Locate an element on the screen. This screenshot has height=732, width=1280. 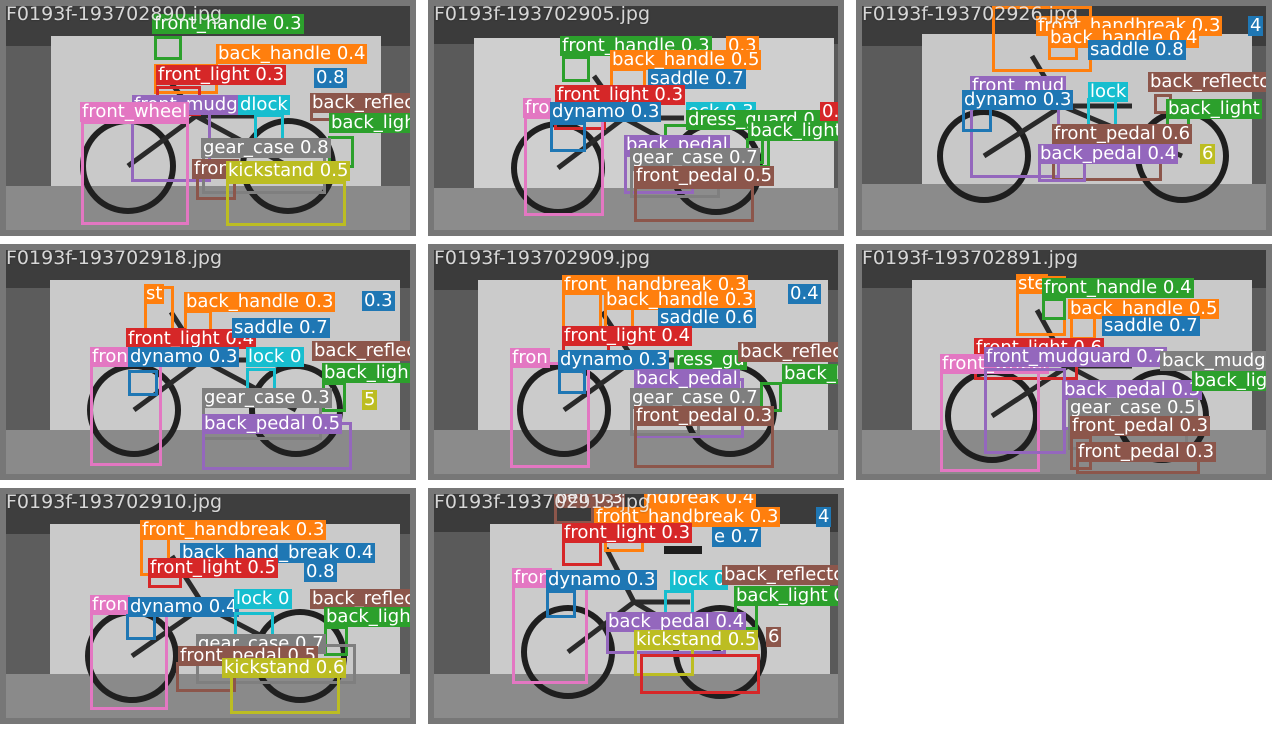
bbox-label: lock is located at coordinates (1108, 91).